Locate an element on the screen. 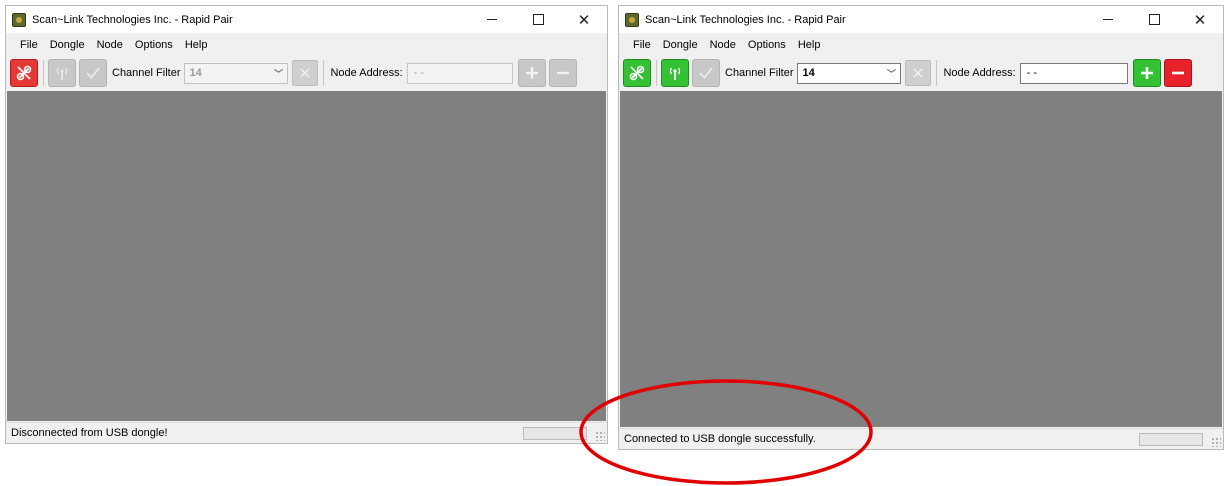 This screenshot has height=486, width=1229. status-bar: Disconnected from USB dongle! is located at coordinates (306, 432).